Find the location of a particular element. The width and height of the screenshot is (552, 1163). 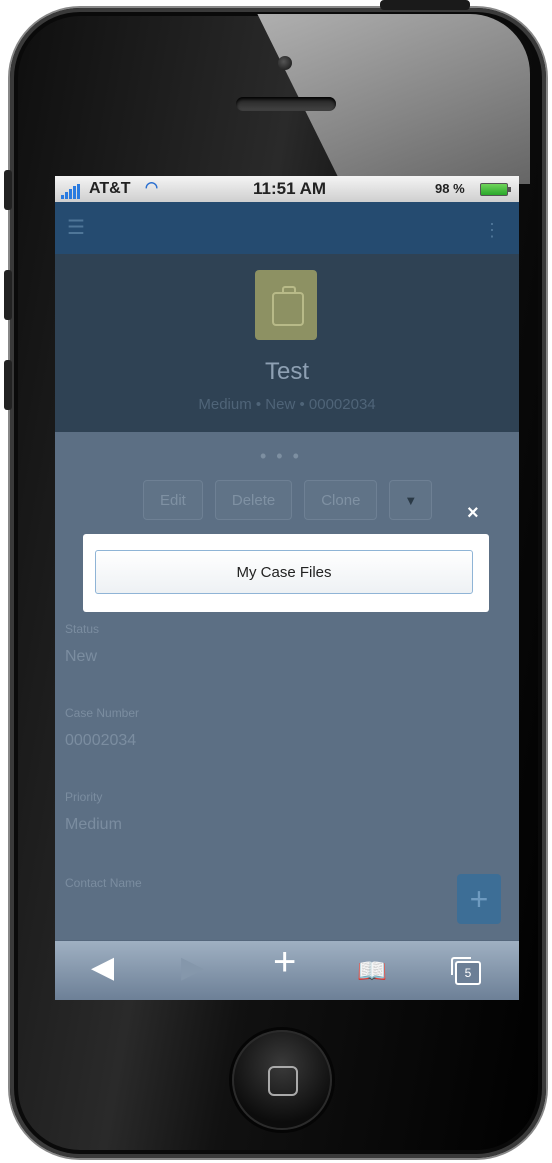

action-bar: Edit Delete Clone ▼ is located at coordinates (288, 500).